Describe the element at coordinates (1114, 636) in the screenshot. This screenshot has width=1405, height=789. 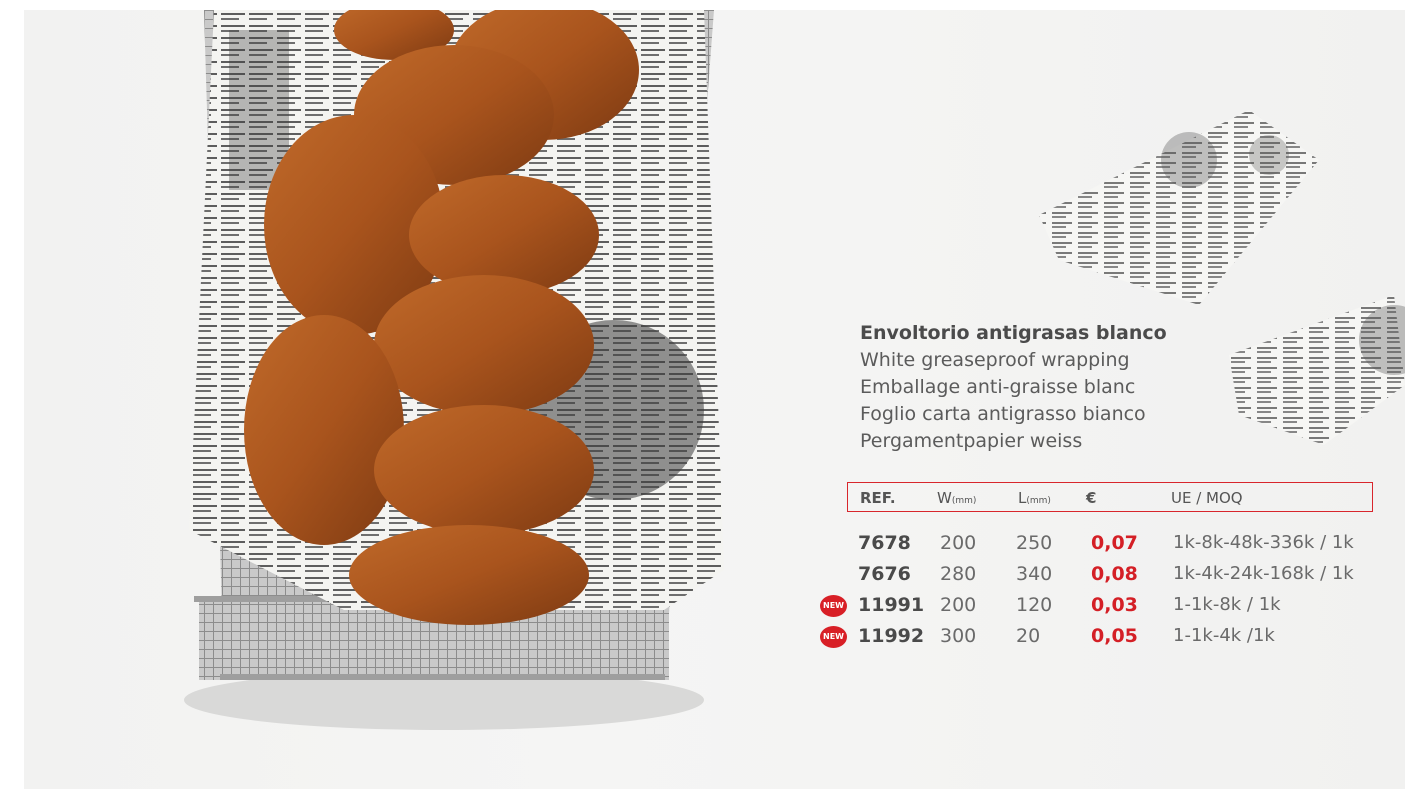
I see `row-price: 0,05` at that location.